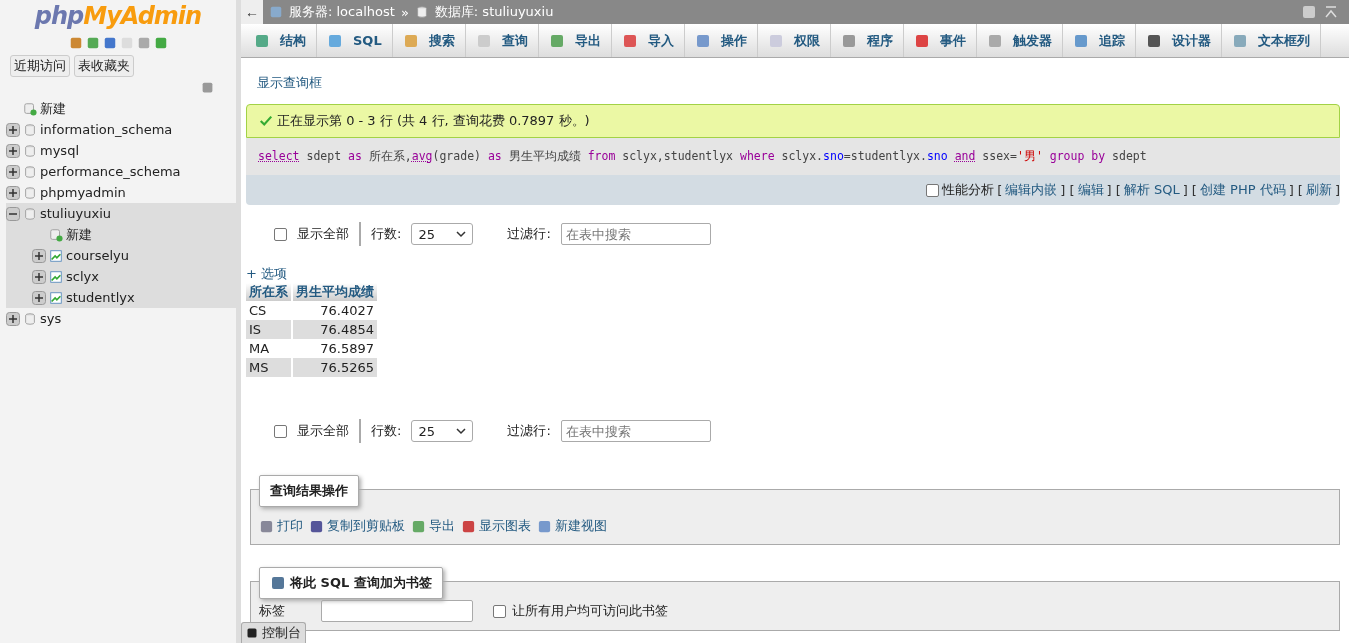 Image resolution: width=1349 pixels, height=643 pixels. Describe the element at coordinates (351, 583) in the screenshot. I see `panel-legend: 将此 SQL 查询加为书签` at that location.